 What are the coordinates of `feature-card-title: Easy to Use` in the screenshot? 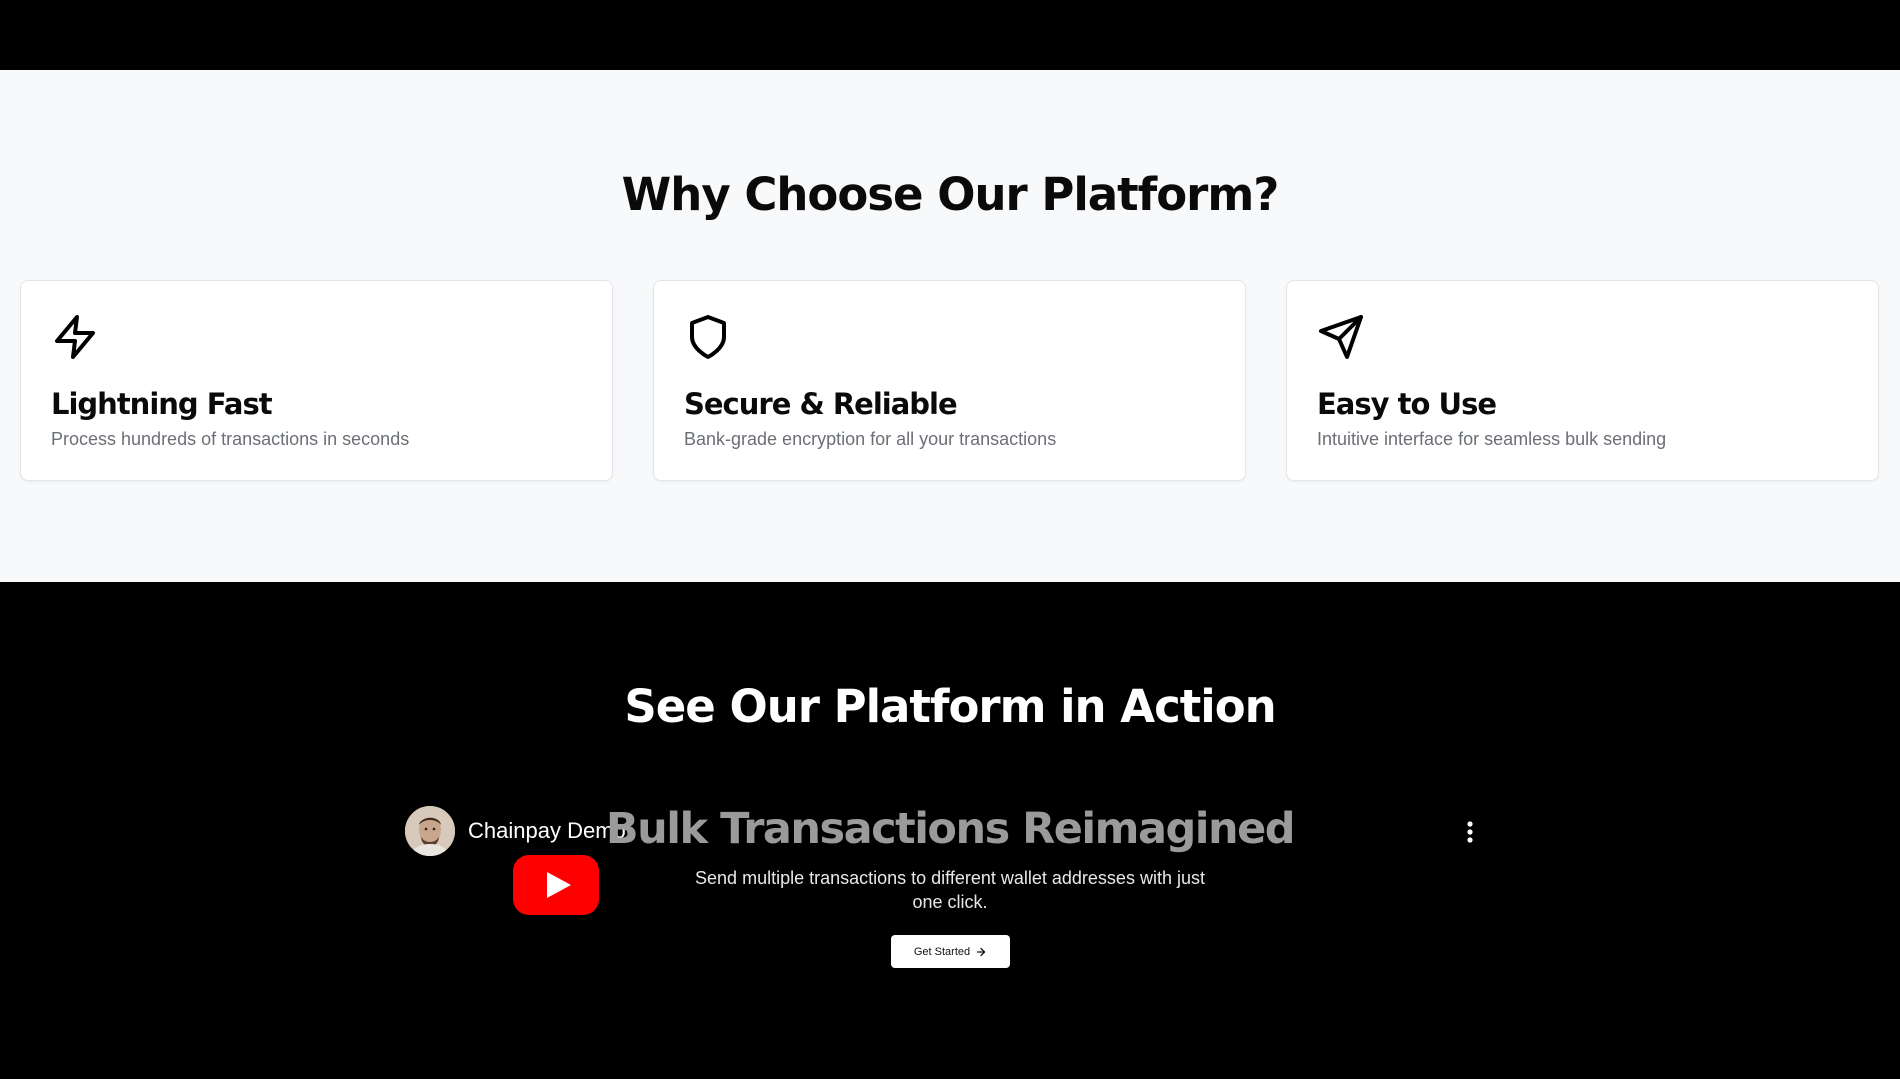 It's located at (1407, 404).